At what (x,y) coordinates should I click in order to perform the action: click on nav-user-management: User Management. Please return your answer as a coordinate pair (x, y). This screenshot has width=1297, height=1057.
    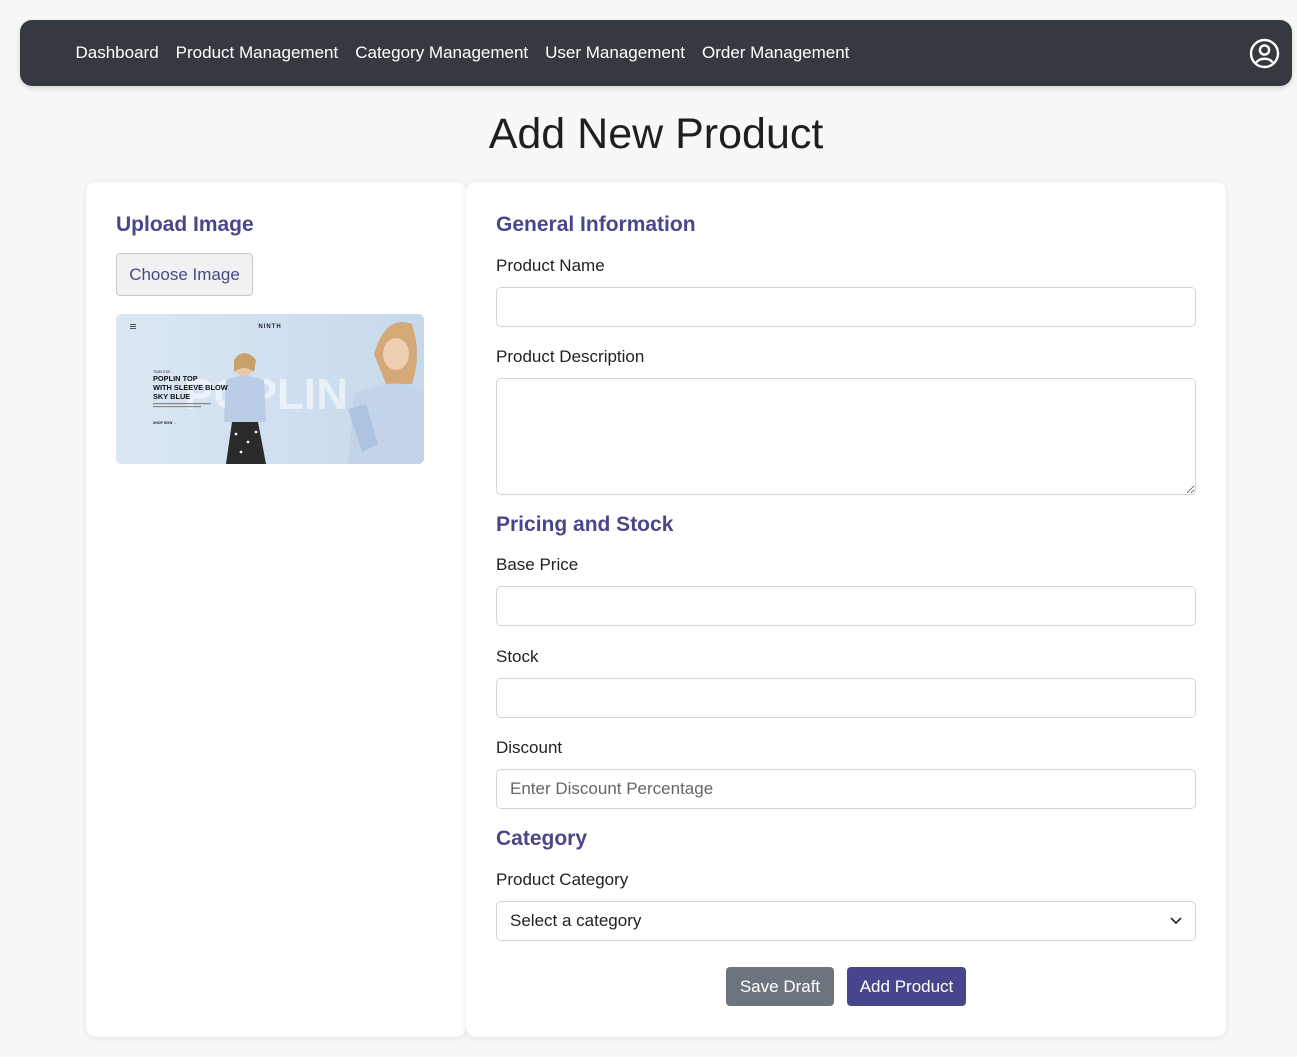
    Looking at the image, I should click on (615, 53).